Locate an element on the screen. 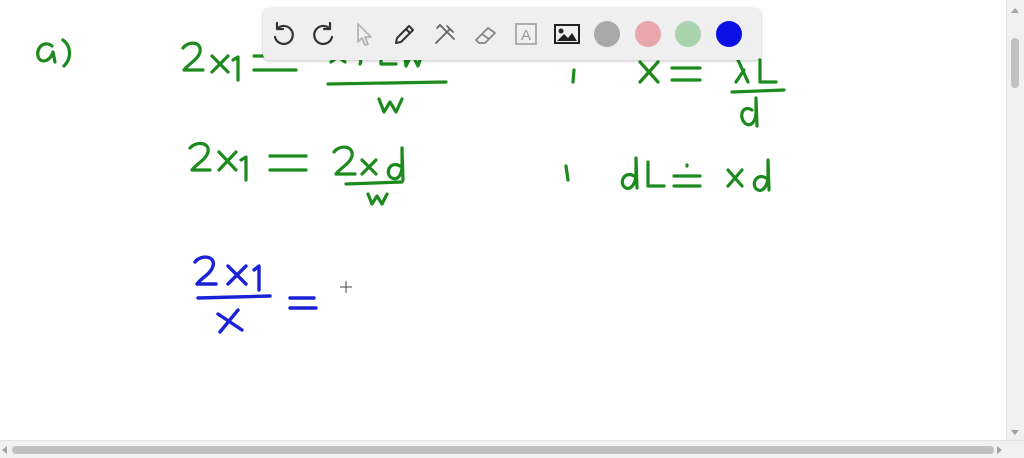 This screenshot has width=1024, height=458. image-tool is located at coordinates (567, 34).